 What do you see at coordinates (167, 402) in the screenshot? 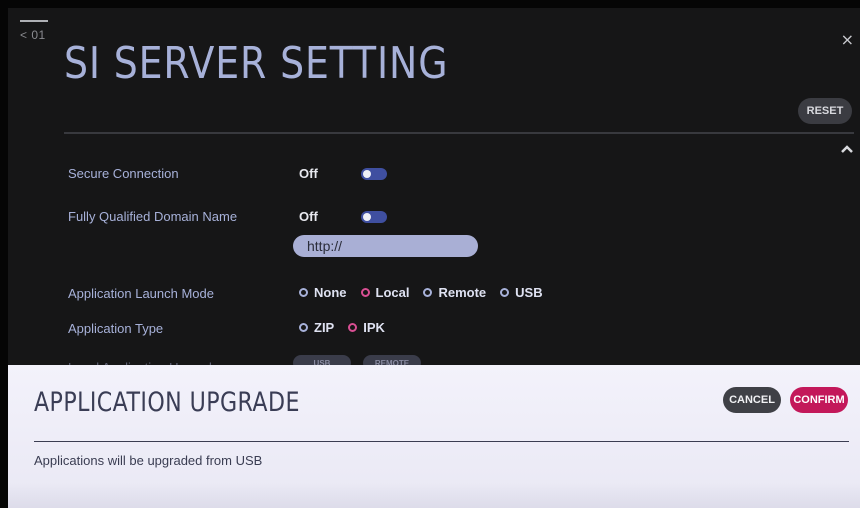
I see `dialog-title: APPLICATION UPGRADE` at bounding box center [167, 402].